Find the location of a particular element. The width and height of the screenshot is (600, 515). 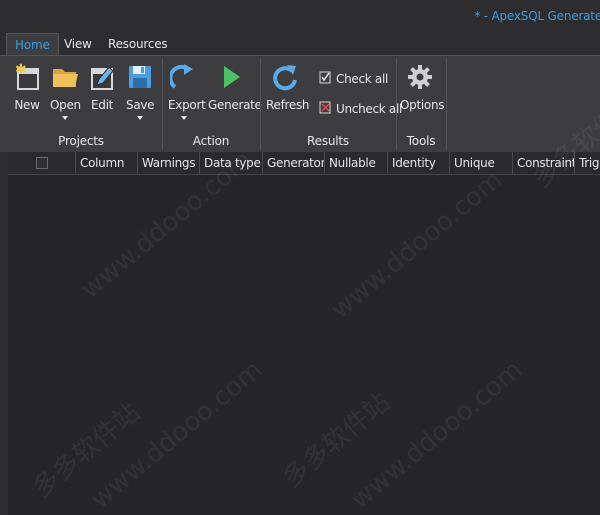

column-header-triggers: Trigg is located at coordinates (587, 163).